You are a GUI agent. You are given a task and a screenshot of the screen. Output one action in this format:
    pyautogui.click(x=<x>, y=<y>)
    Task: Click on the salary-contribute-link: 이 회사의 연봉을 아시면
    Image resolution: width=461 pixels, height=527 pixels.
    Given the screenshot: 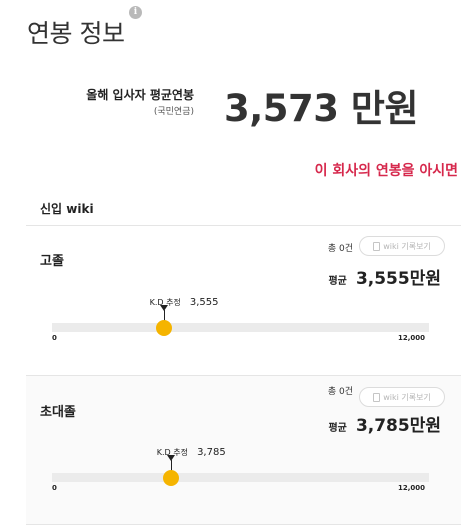 What is the action you would take?
    pyautogui.click(x=386, y=170)
    